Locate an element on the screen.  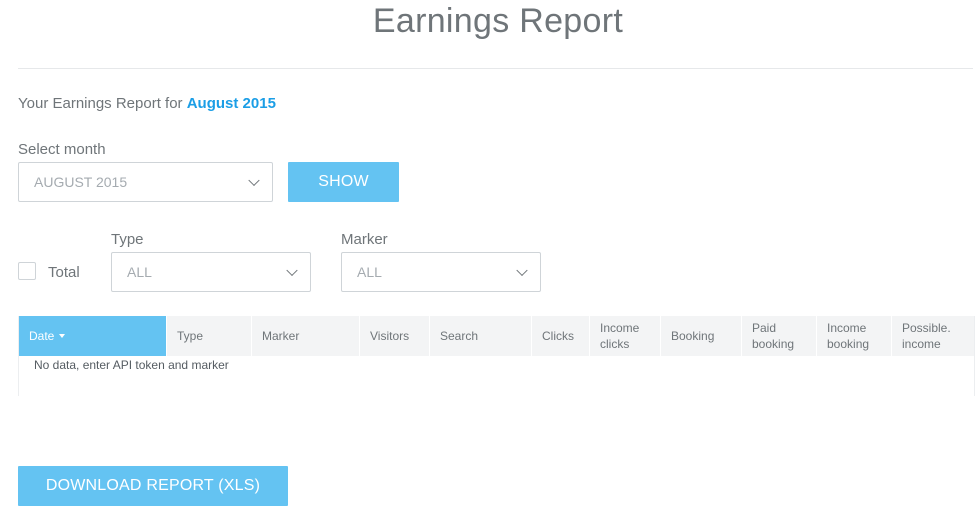
column-header-clicks: Clicks is located at coordinates (561, 336).